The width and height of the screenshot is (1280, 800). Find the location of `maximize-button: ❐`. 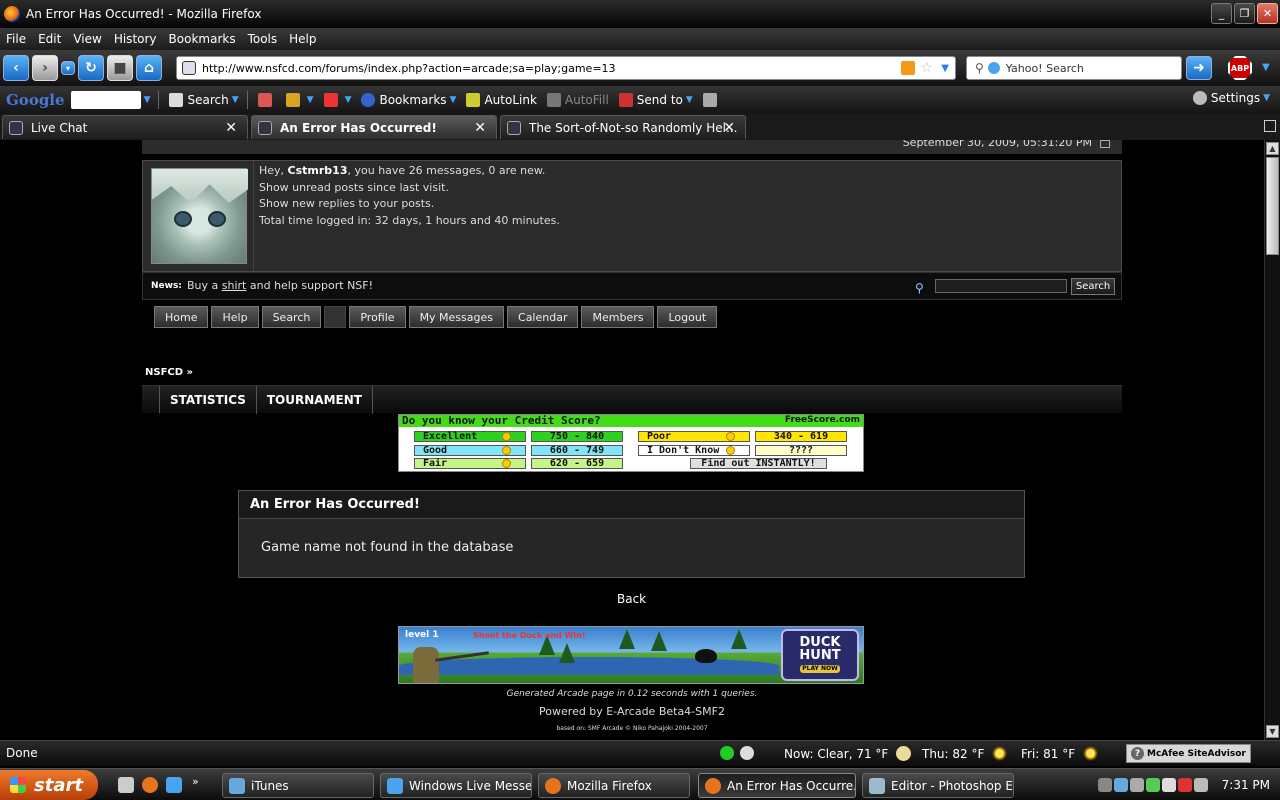

maximize-button: ❐ is located at coordinates (1244, 13).